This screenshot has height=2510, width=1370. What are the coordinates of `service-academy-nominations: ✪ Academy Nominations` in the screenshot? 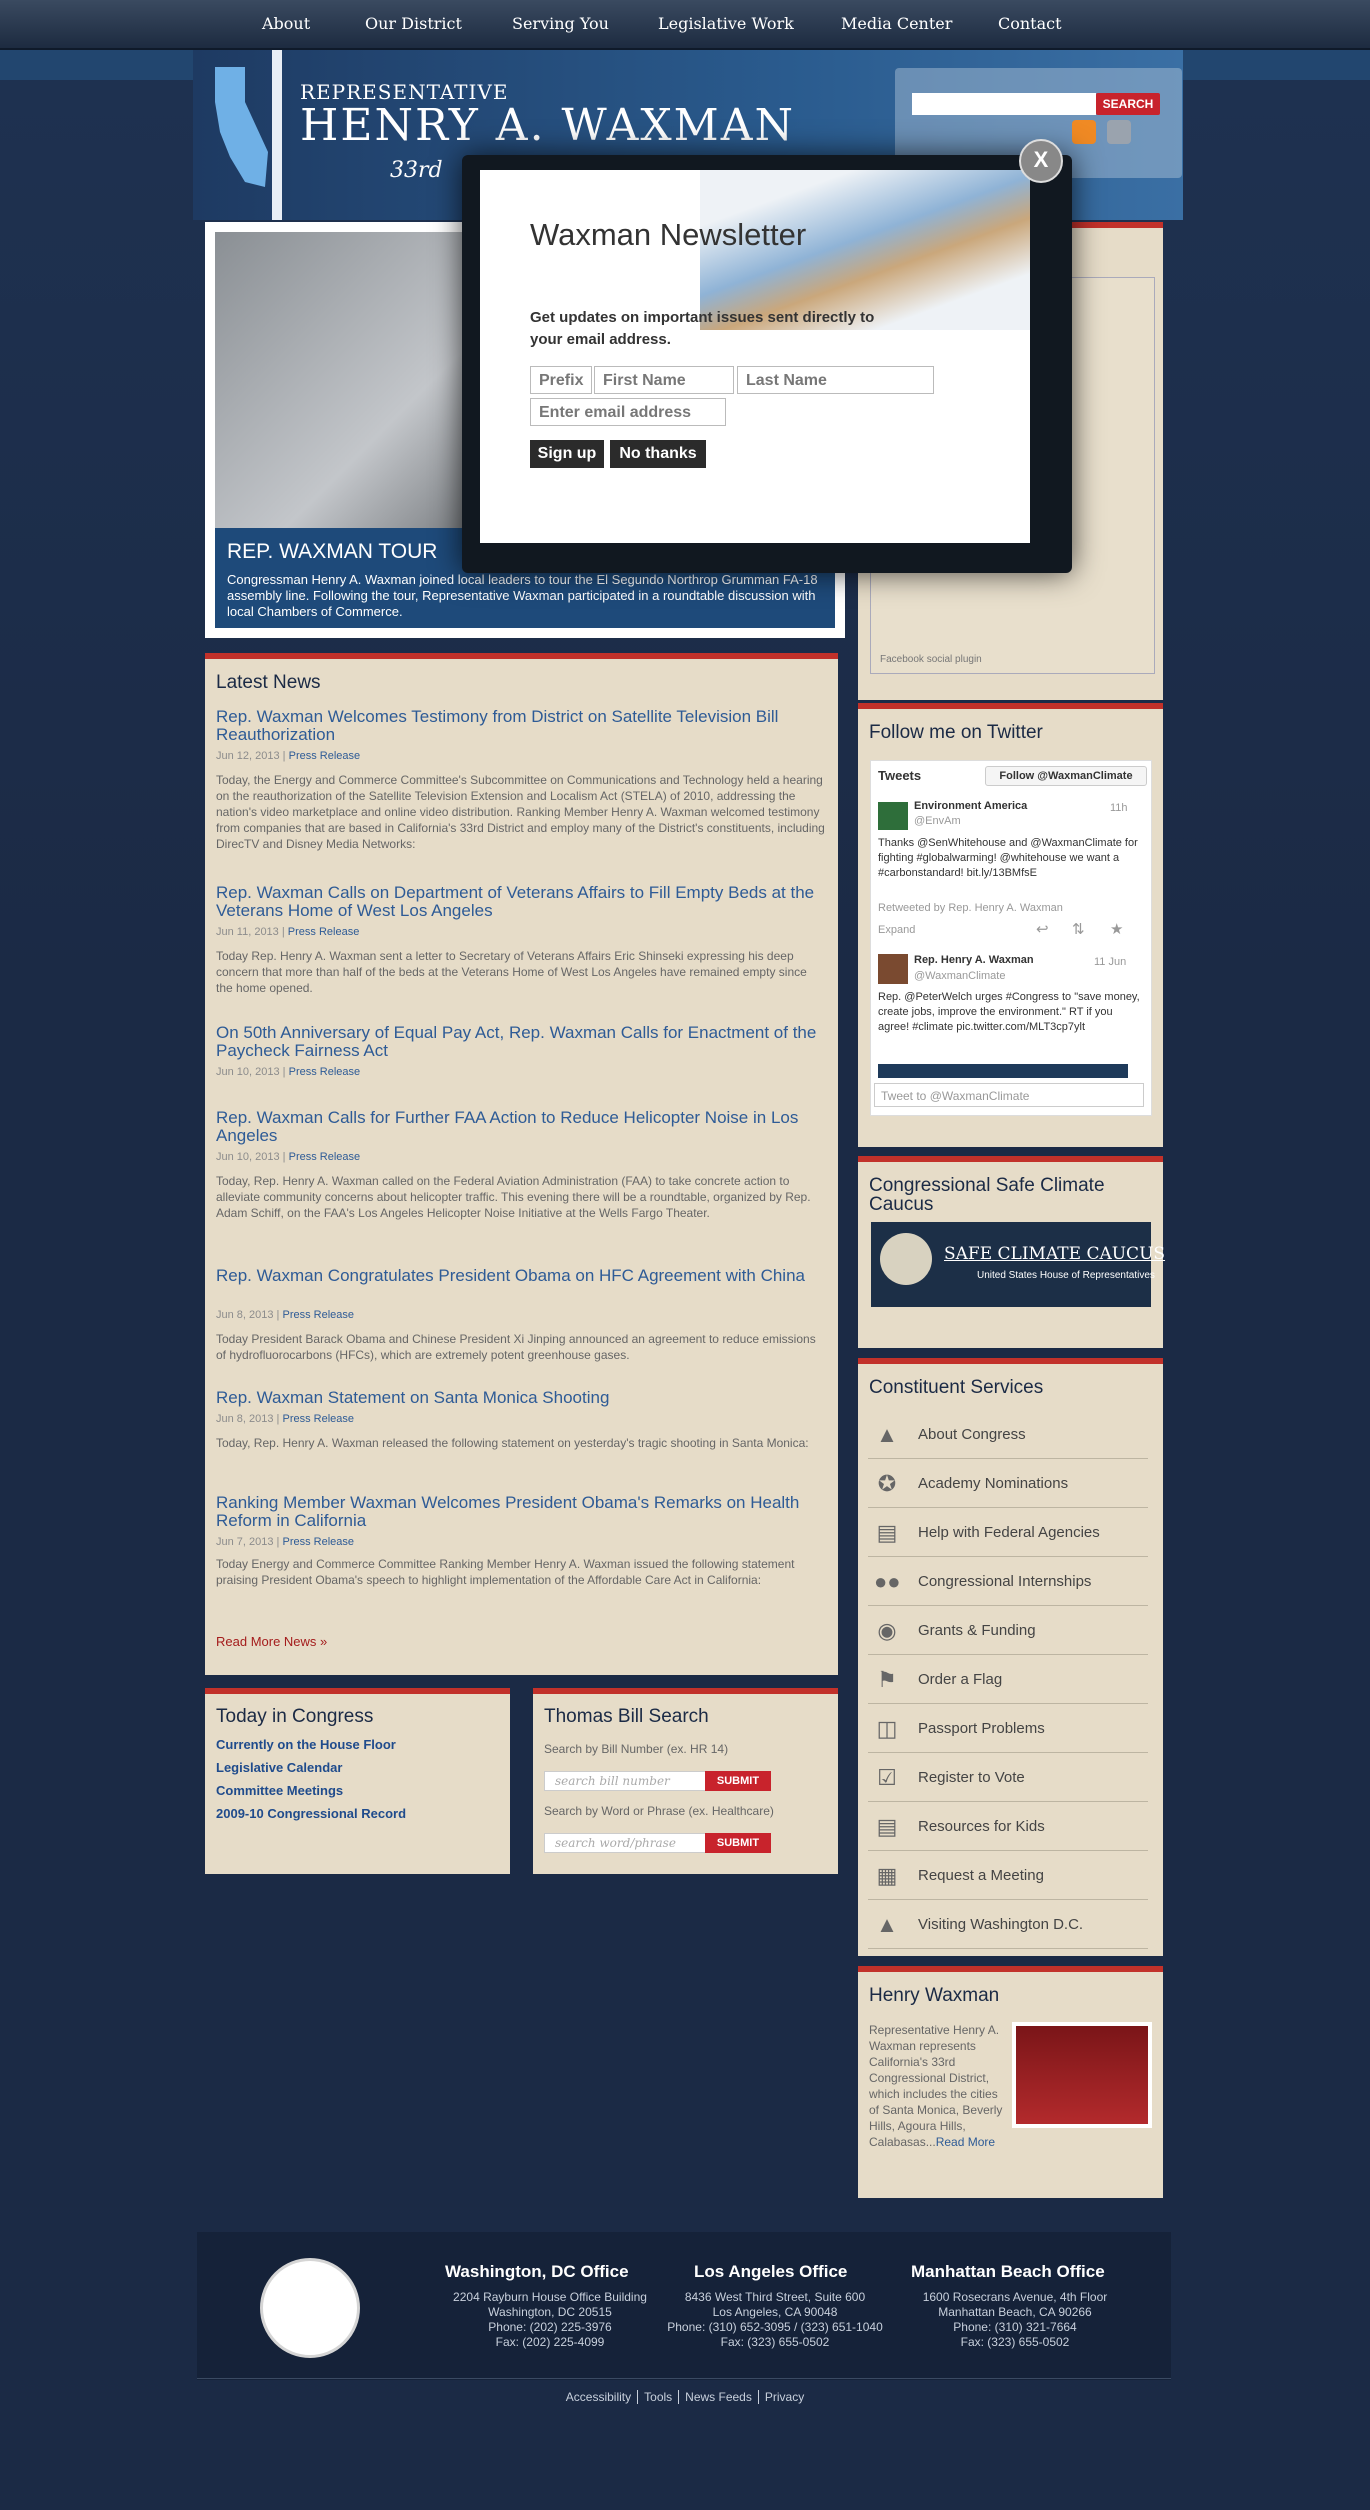 It's located at (1008, 1483).